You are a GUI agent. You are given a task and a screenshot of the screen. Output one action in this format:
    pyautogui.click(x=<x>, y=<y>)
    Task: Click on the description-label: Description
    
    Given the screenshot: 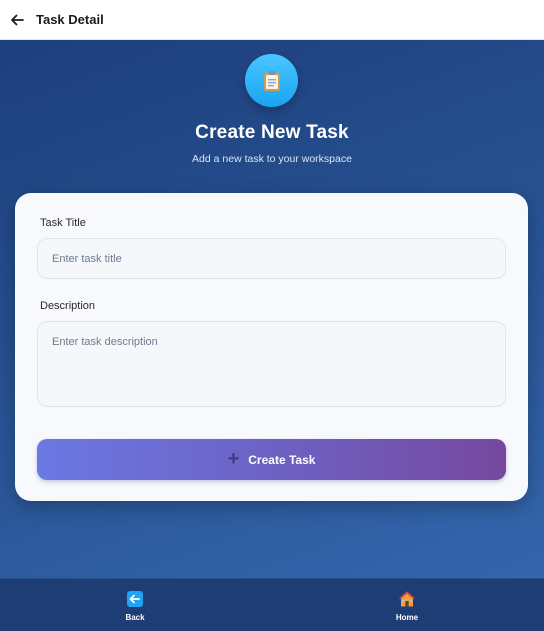 What is the action you would take?
    pyautogui.click(x=68, y=306)
    